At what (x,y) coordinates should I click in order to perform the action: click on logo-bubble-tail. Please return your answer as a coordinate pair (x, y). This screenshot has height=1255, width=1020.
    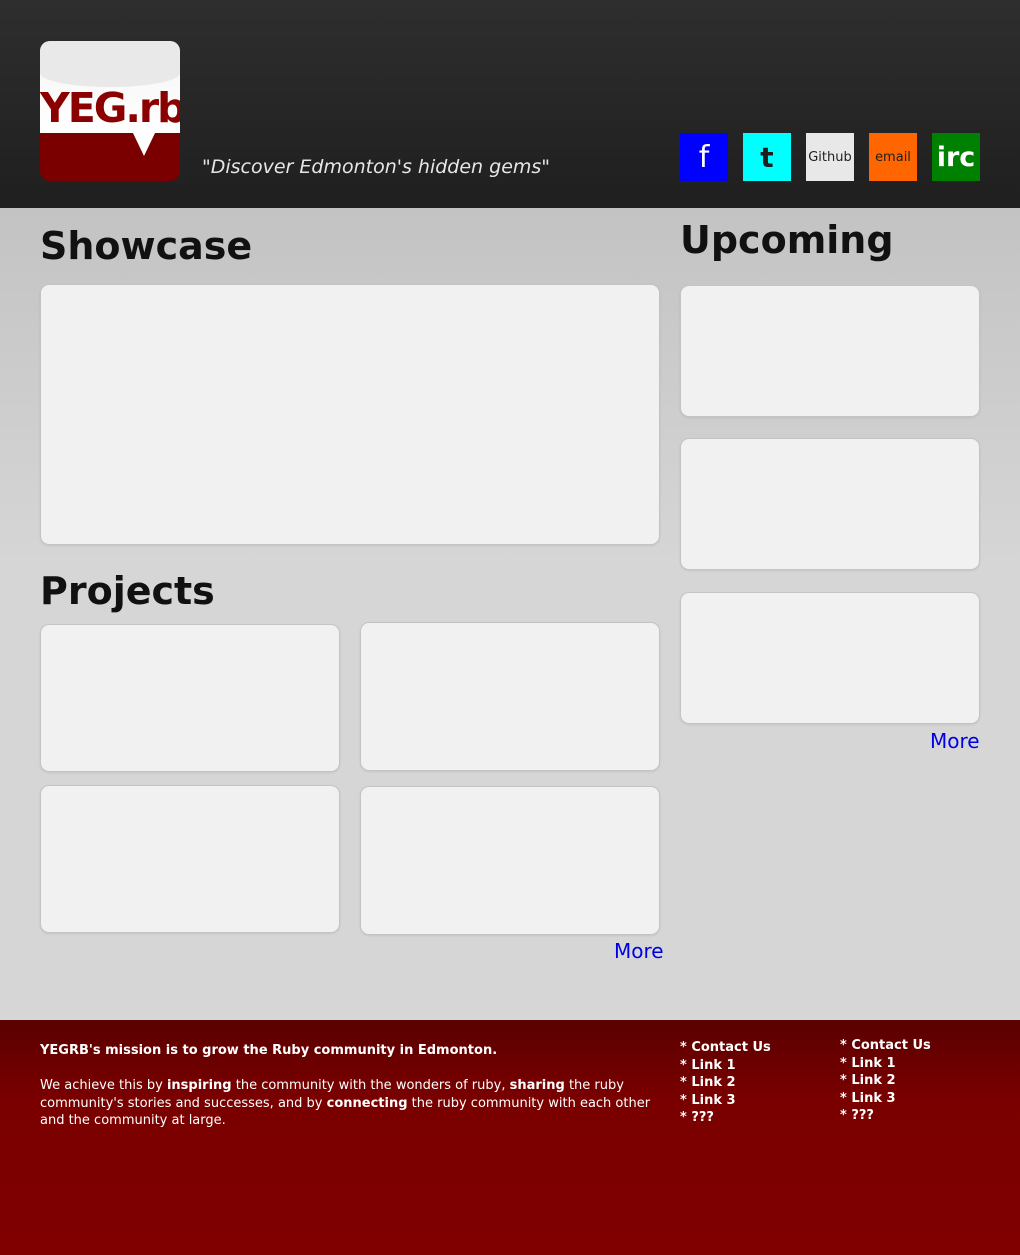
    Looking at the image, I should click on (144, 143).